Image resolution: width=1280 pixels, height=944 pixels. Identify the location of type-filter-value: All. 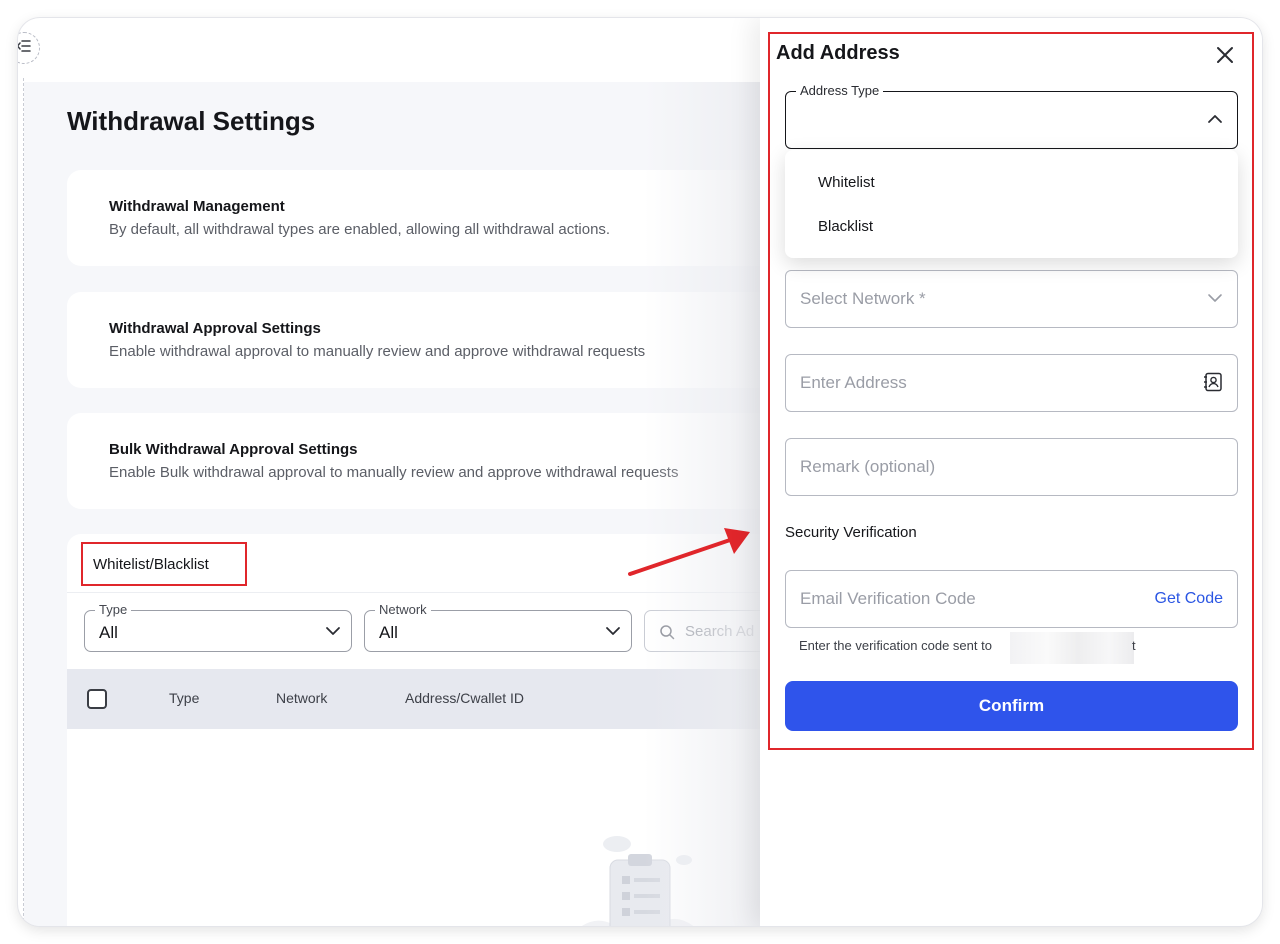
(108, 632).